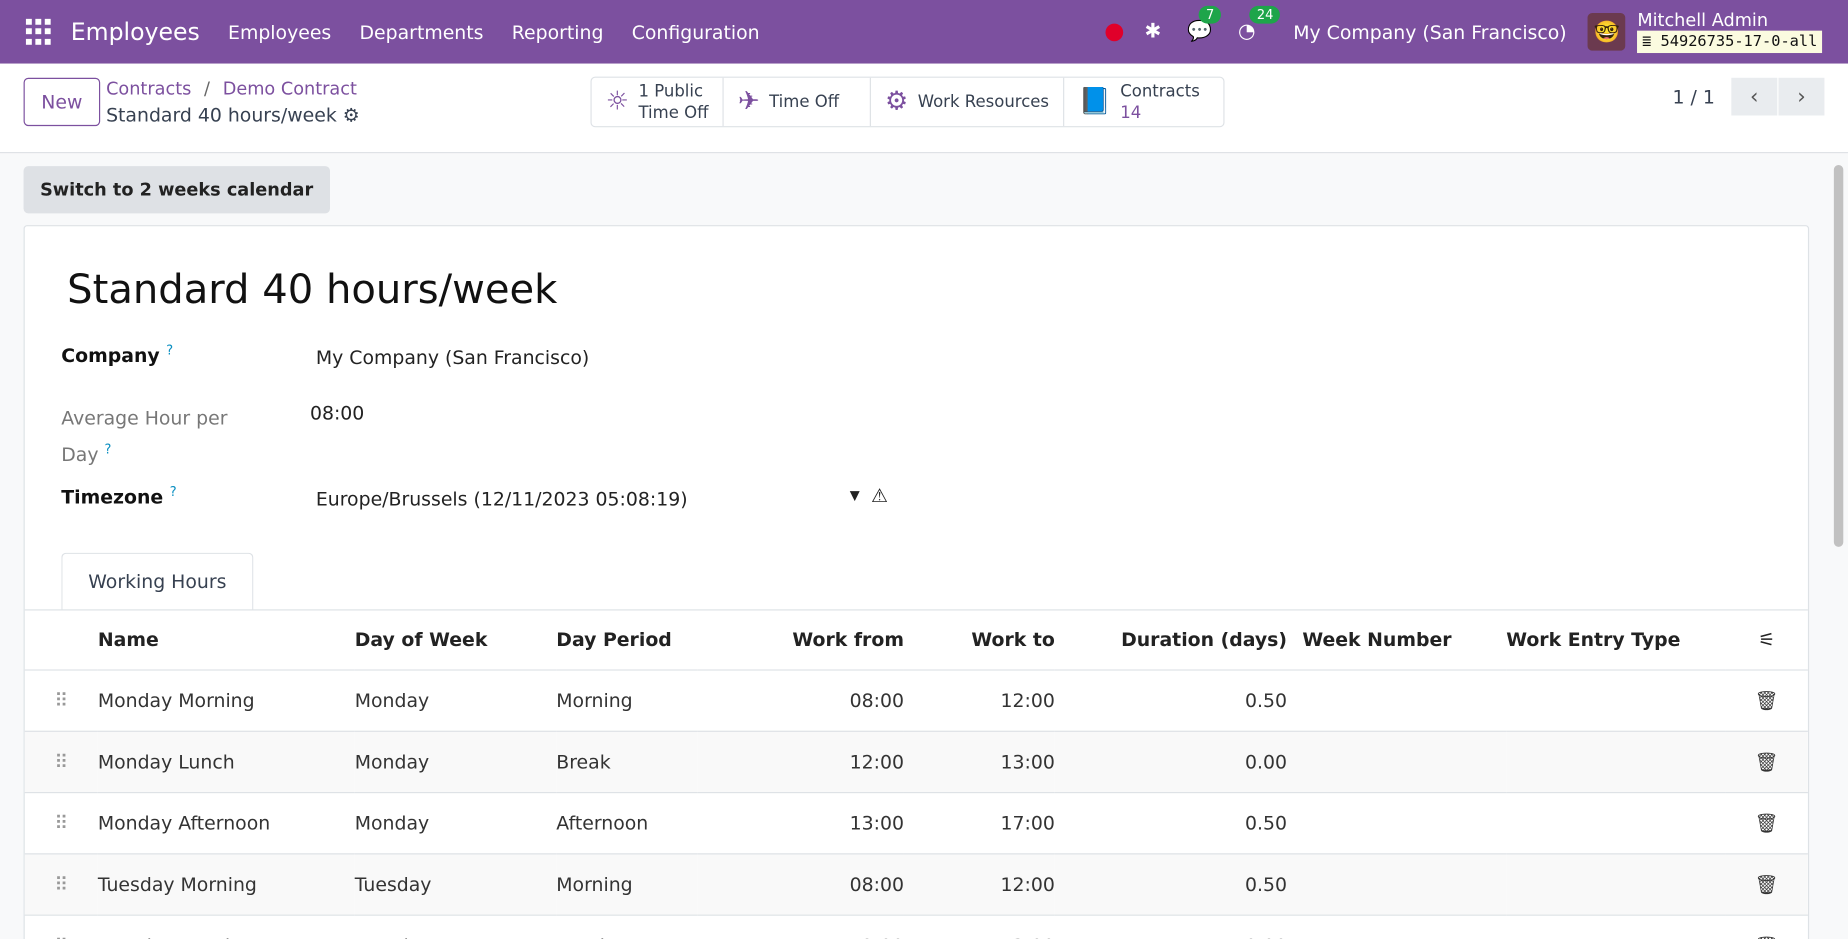 The height and width of the screenshot is (939, 1848). Describe the element at coordinates (1616, 640) in the screenshot. I see `col-entry-type: Work Entry Type` at that location.